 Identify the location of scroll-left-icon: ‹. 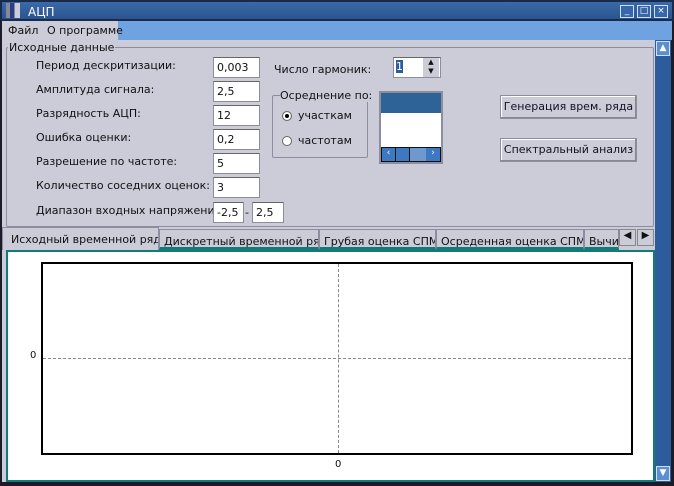
(388, 154).